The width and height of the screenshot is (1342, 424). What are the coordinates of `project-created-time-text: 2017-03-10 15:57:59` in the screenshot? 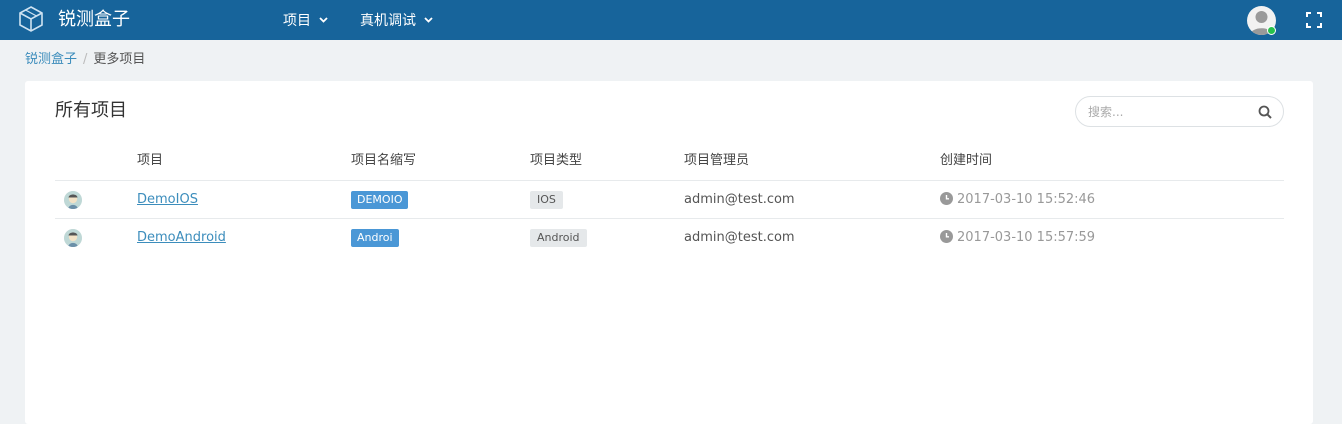 It's located at (1026, 237).